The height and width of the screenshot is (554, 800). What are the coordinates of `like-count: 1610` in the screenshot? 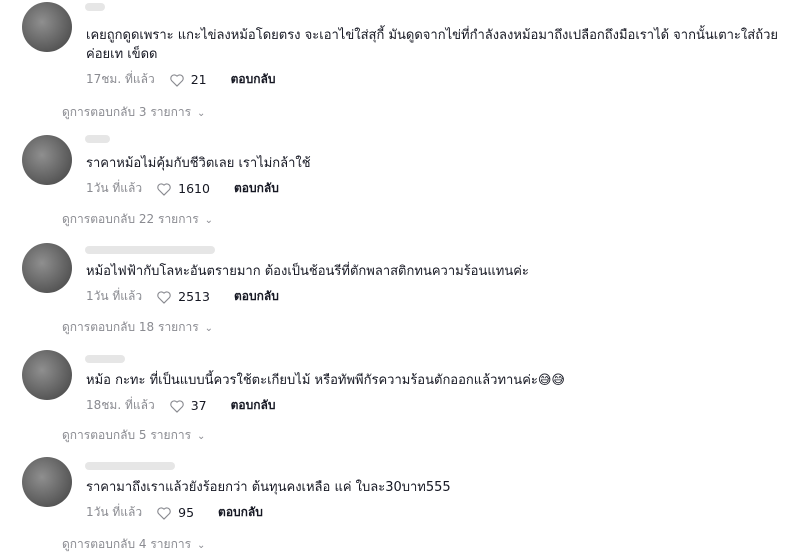 It's located at (194, 188).